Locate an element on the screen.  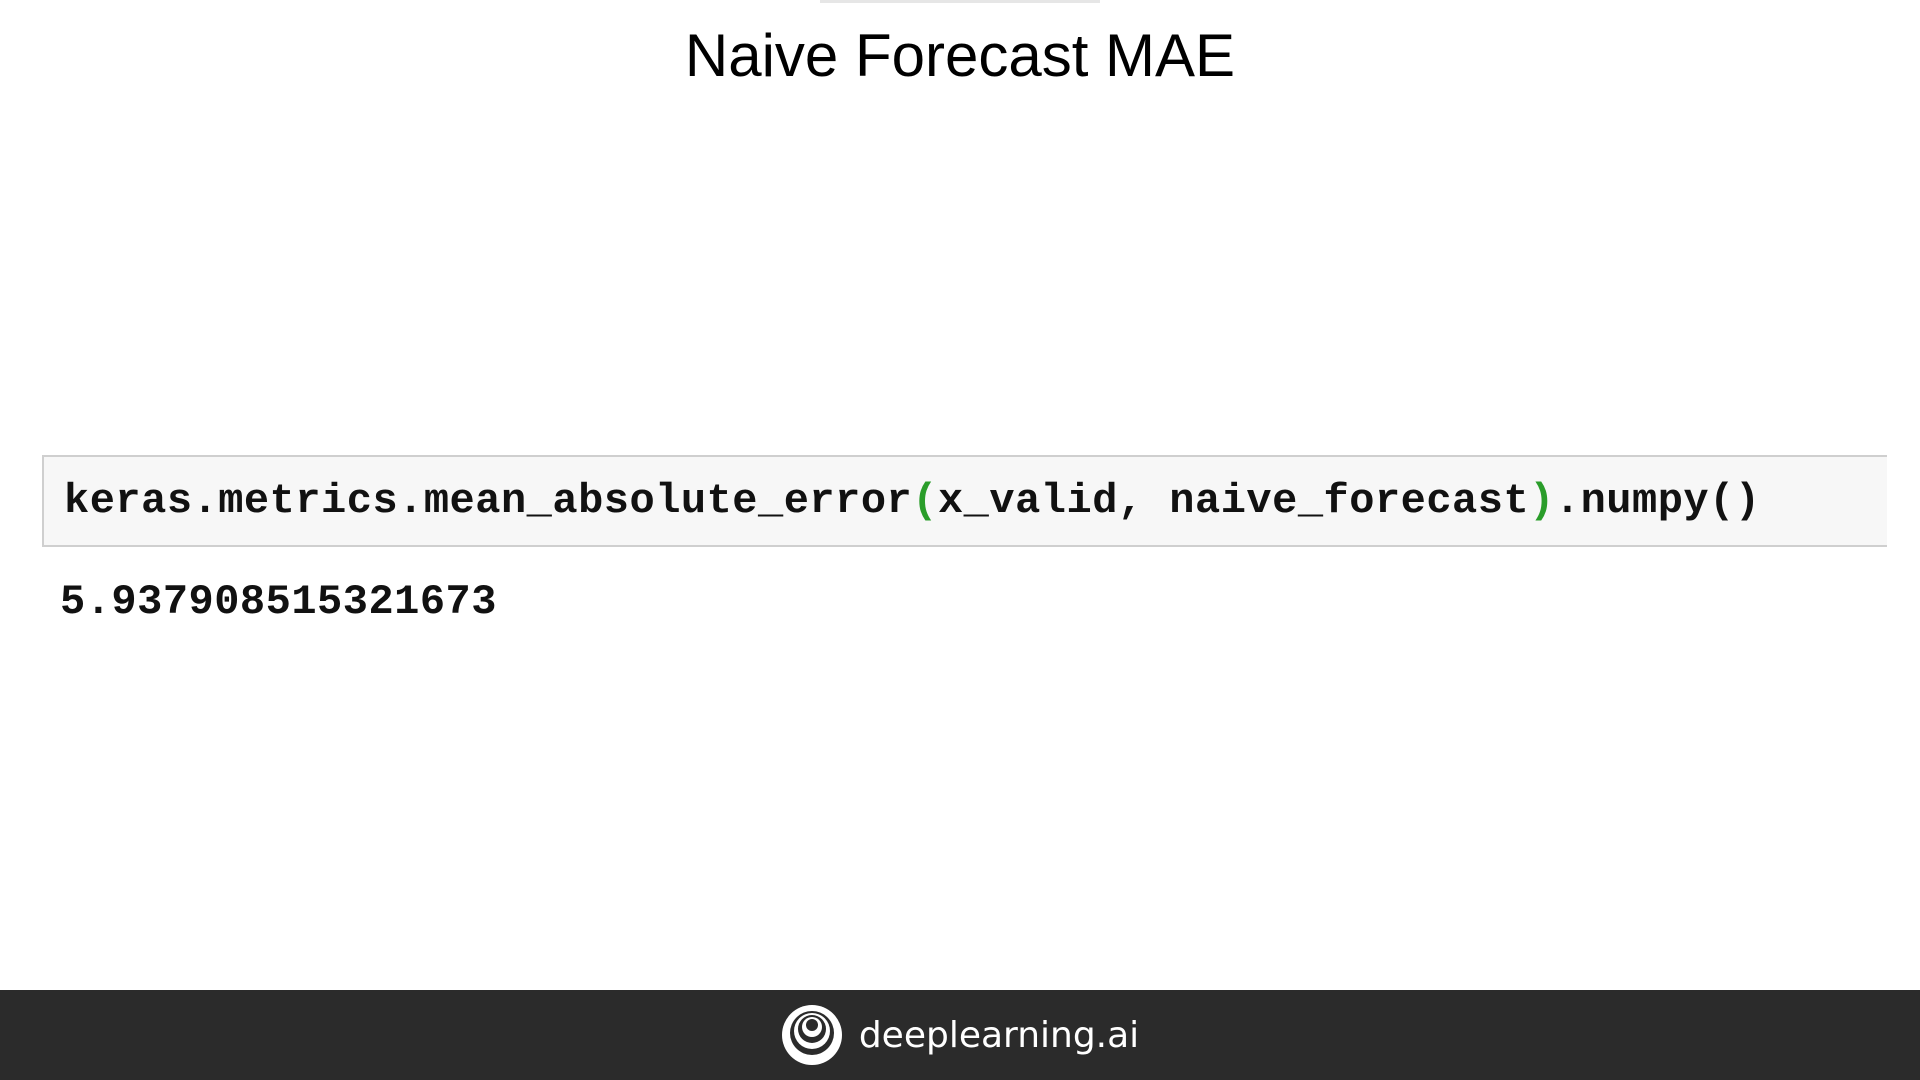
code-function: keras.metrics.mean_absolute_error is located at coordinates (488, 501).